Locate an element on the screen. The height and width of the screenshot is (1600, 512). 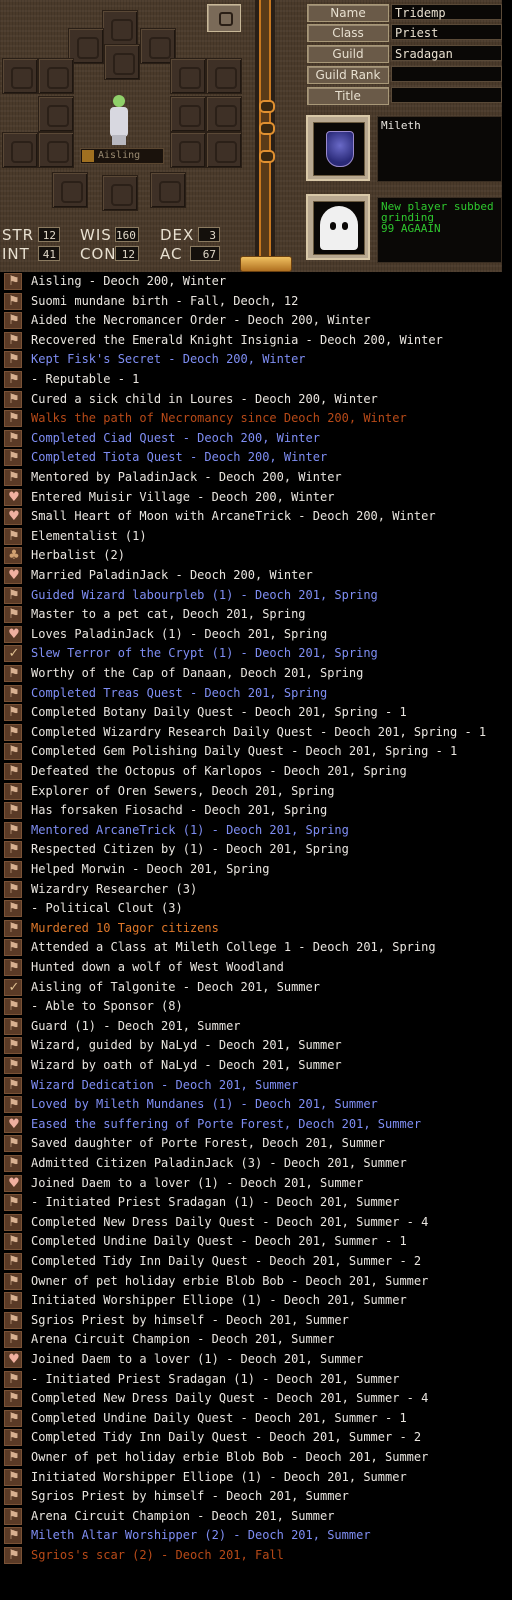
nation-shield-icon is located at coordinates (340, 149).